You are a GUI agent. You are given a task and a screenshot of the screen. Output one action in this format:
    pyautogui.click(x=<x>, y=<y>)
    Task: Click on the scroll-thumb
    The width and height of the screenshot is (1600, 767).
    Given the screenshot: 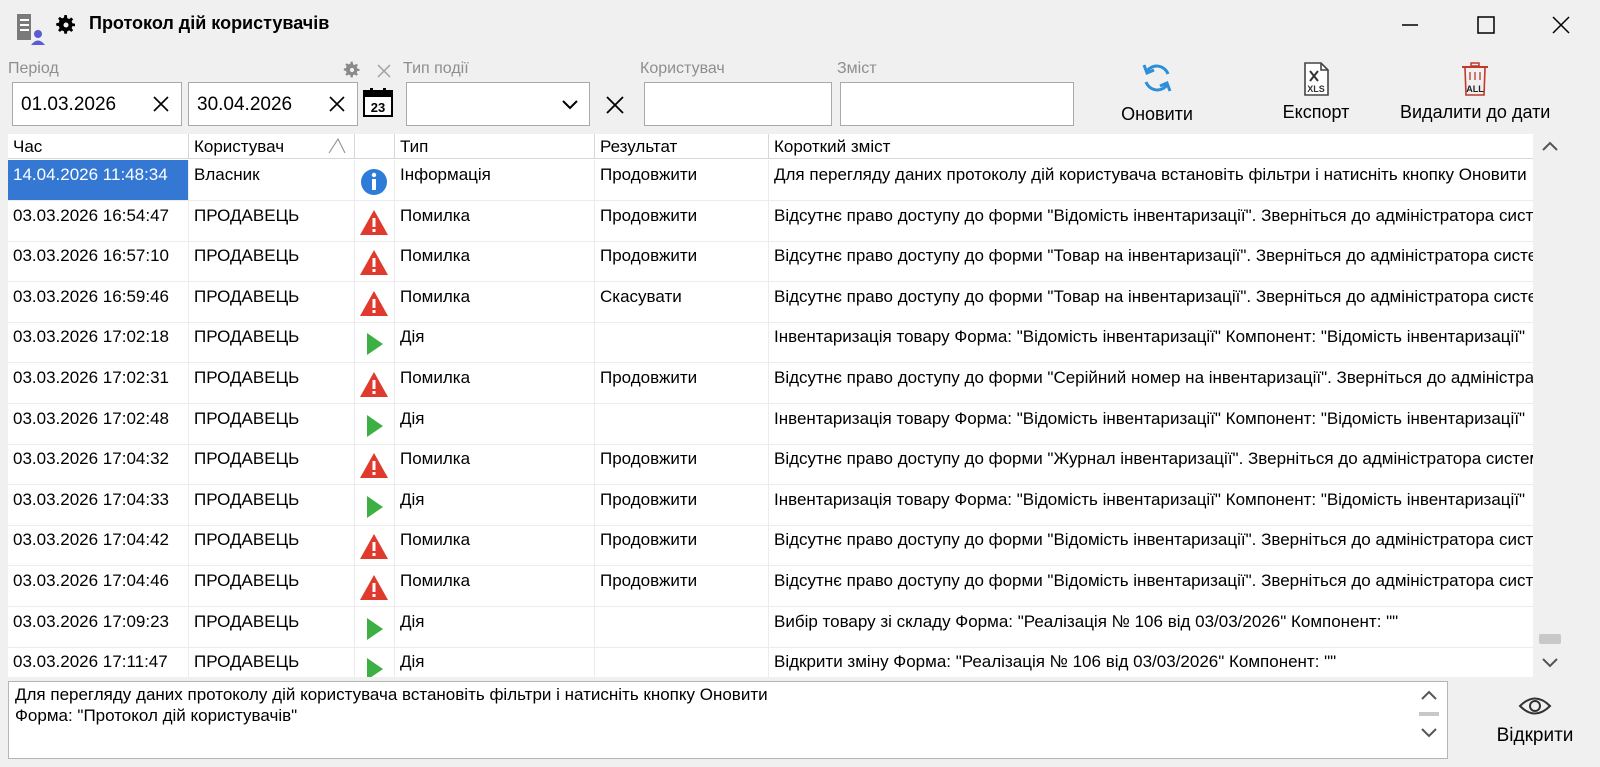 What is the action you would take?
    pyautogui.click(x=1550, y=639)
    